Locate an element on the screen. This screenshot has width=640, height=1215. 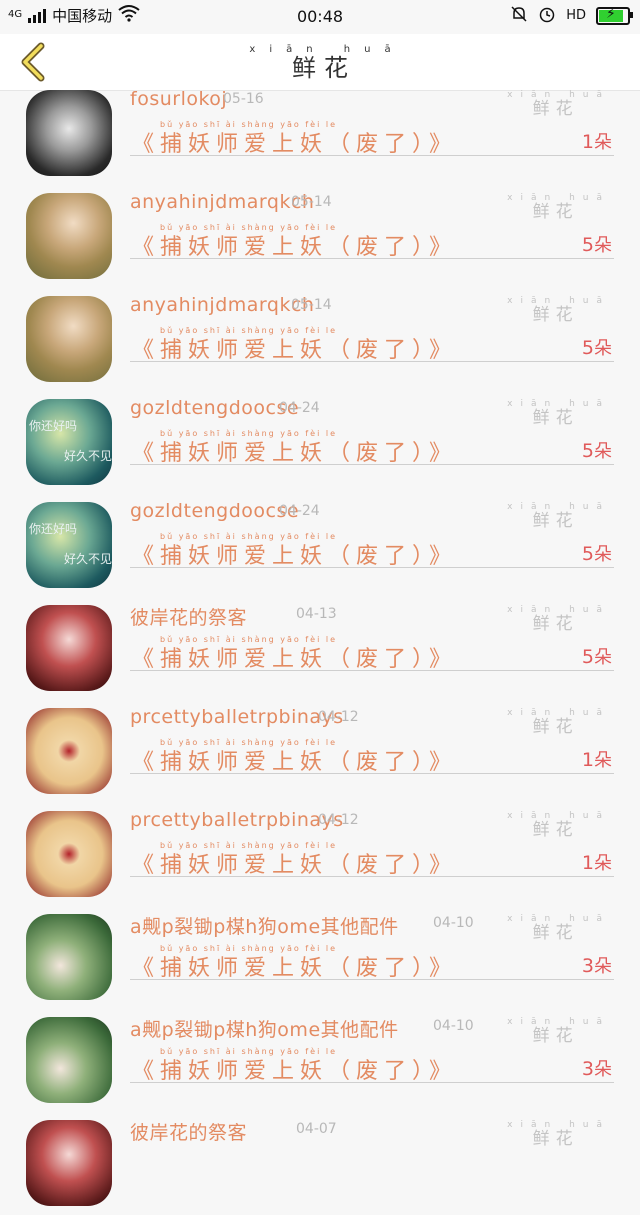
mute-bell-icon is located at coordinates (519, 16).